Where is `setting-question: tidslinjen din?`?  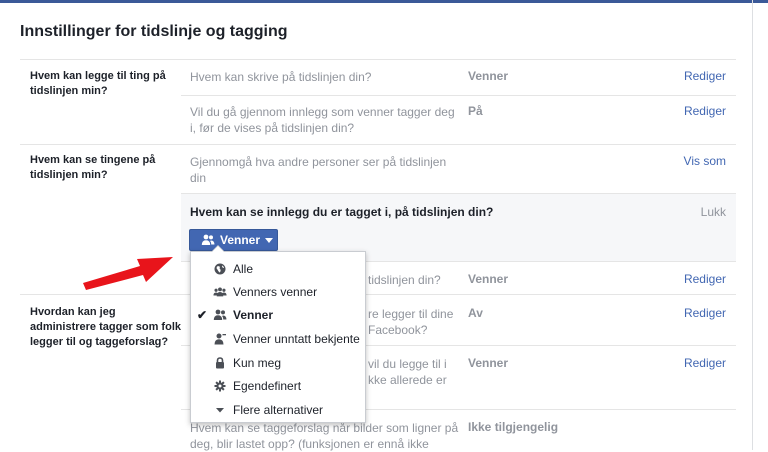 setting-question: tidslinjen din? is located at coordinates (404, 280).